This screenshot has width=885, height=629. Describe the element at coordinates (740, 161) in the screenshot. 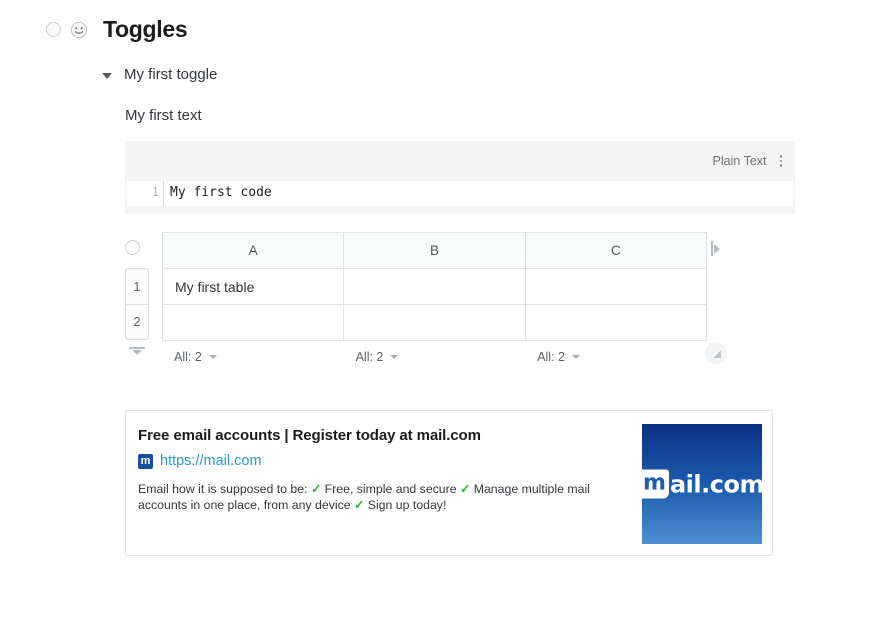

I see `code-language-selector: Plain Text` at that location.